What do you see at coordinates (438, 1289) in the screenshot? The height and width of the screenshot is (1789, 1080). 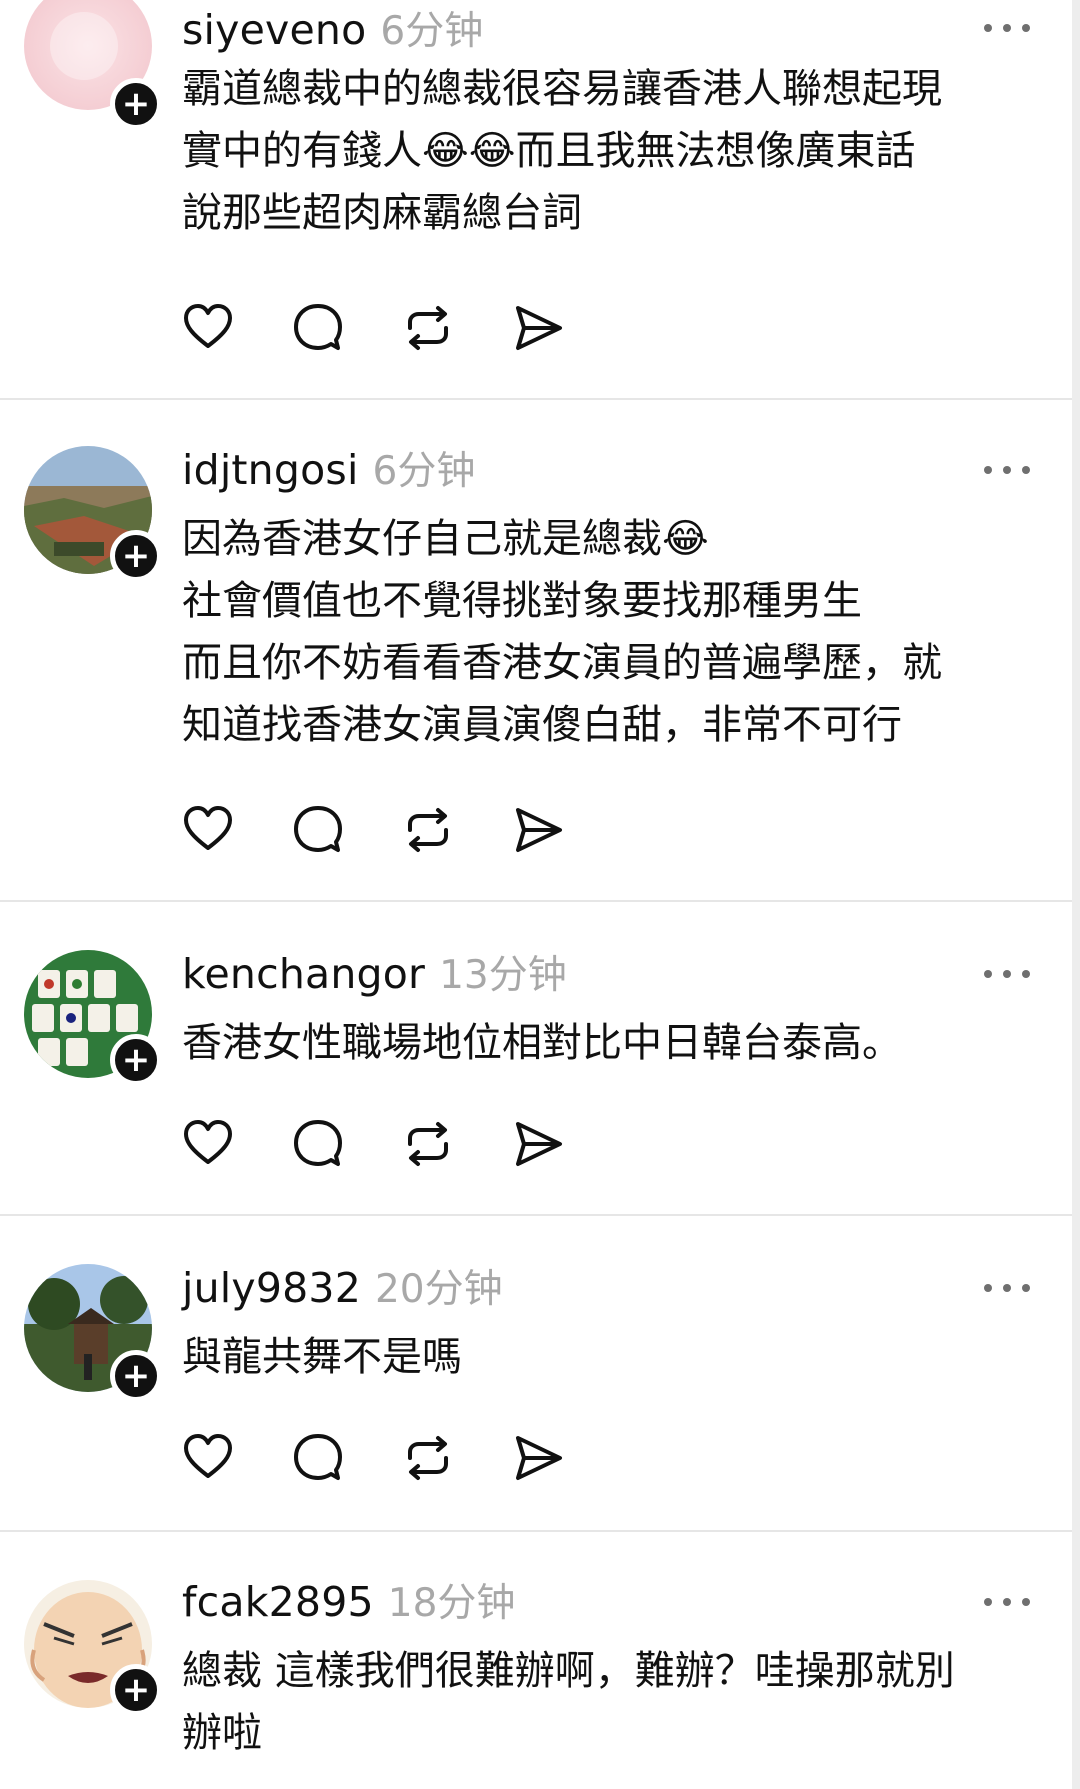 I see `timestamp: 20分钟` at bounding box center [438, 1289].